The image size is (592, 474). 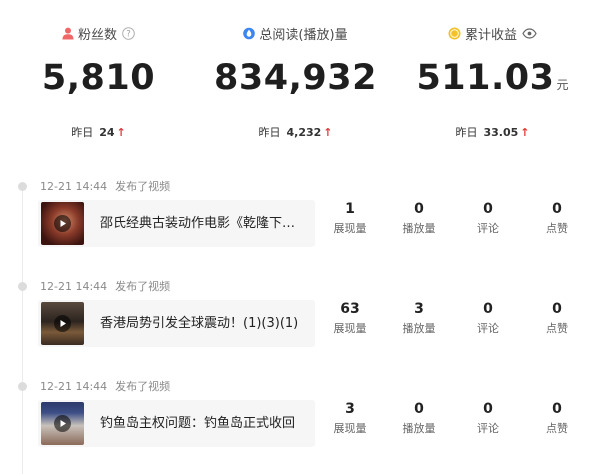 What do you see at coordinates (350, 418) in the screenshot?
I see `metric-impressions: 3 展现量` at bounding box center [350, 418].